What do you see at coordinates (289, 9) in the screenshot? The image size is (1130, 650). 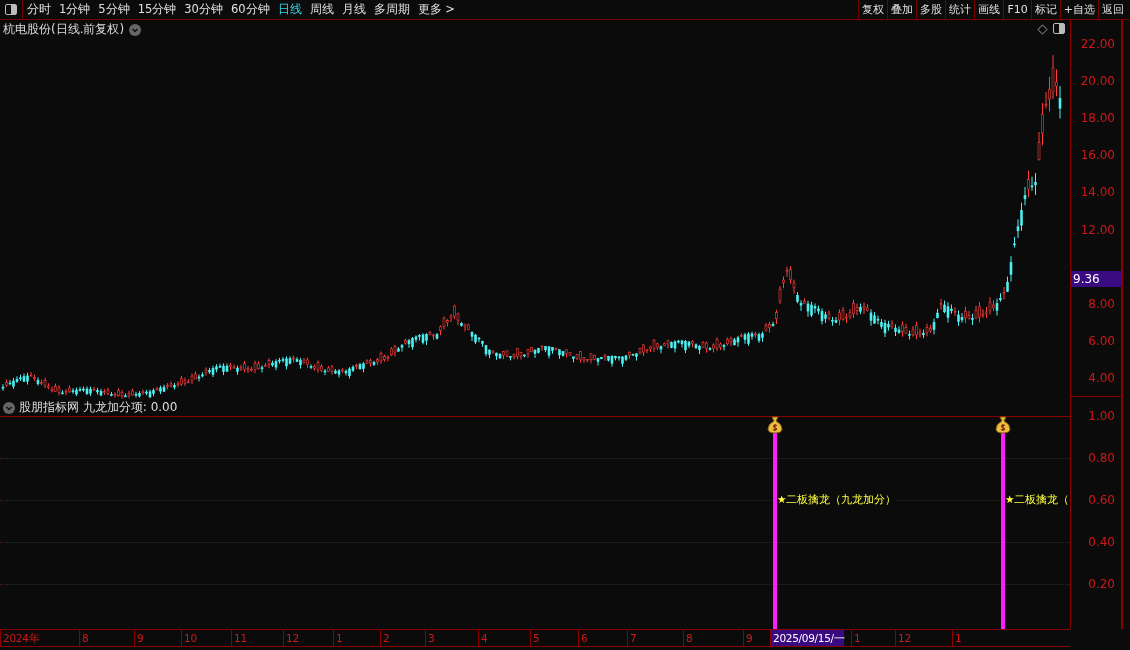 I see `period-tab: 日线` at bounding box center [289, 9].